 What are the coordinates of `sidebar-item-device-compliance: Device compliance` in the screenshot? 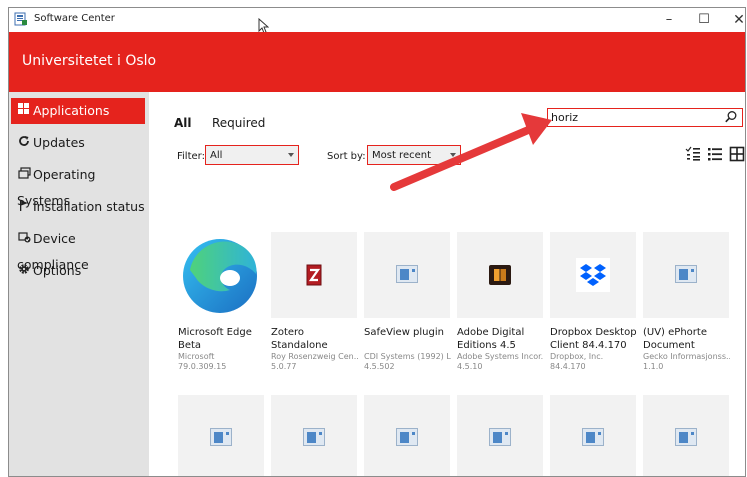 It's located at (78, 249).